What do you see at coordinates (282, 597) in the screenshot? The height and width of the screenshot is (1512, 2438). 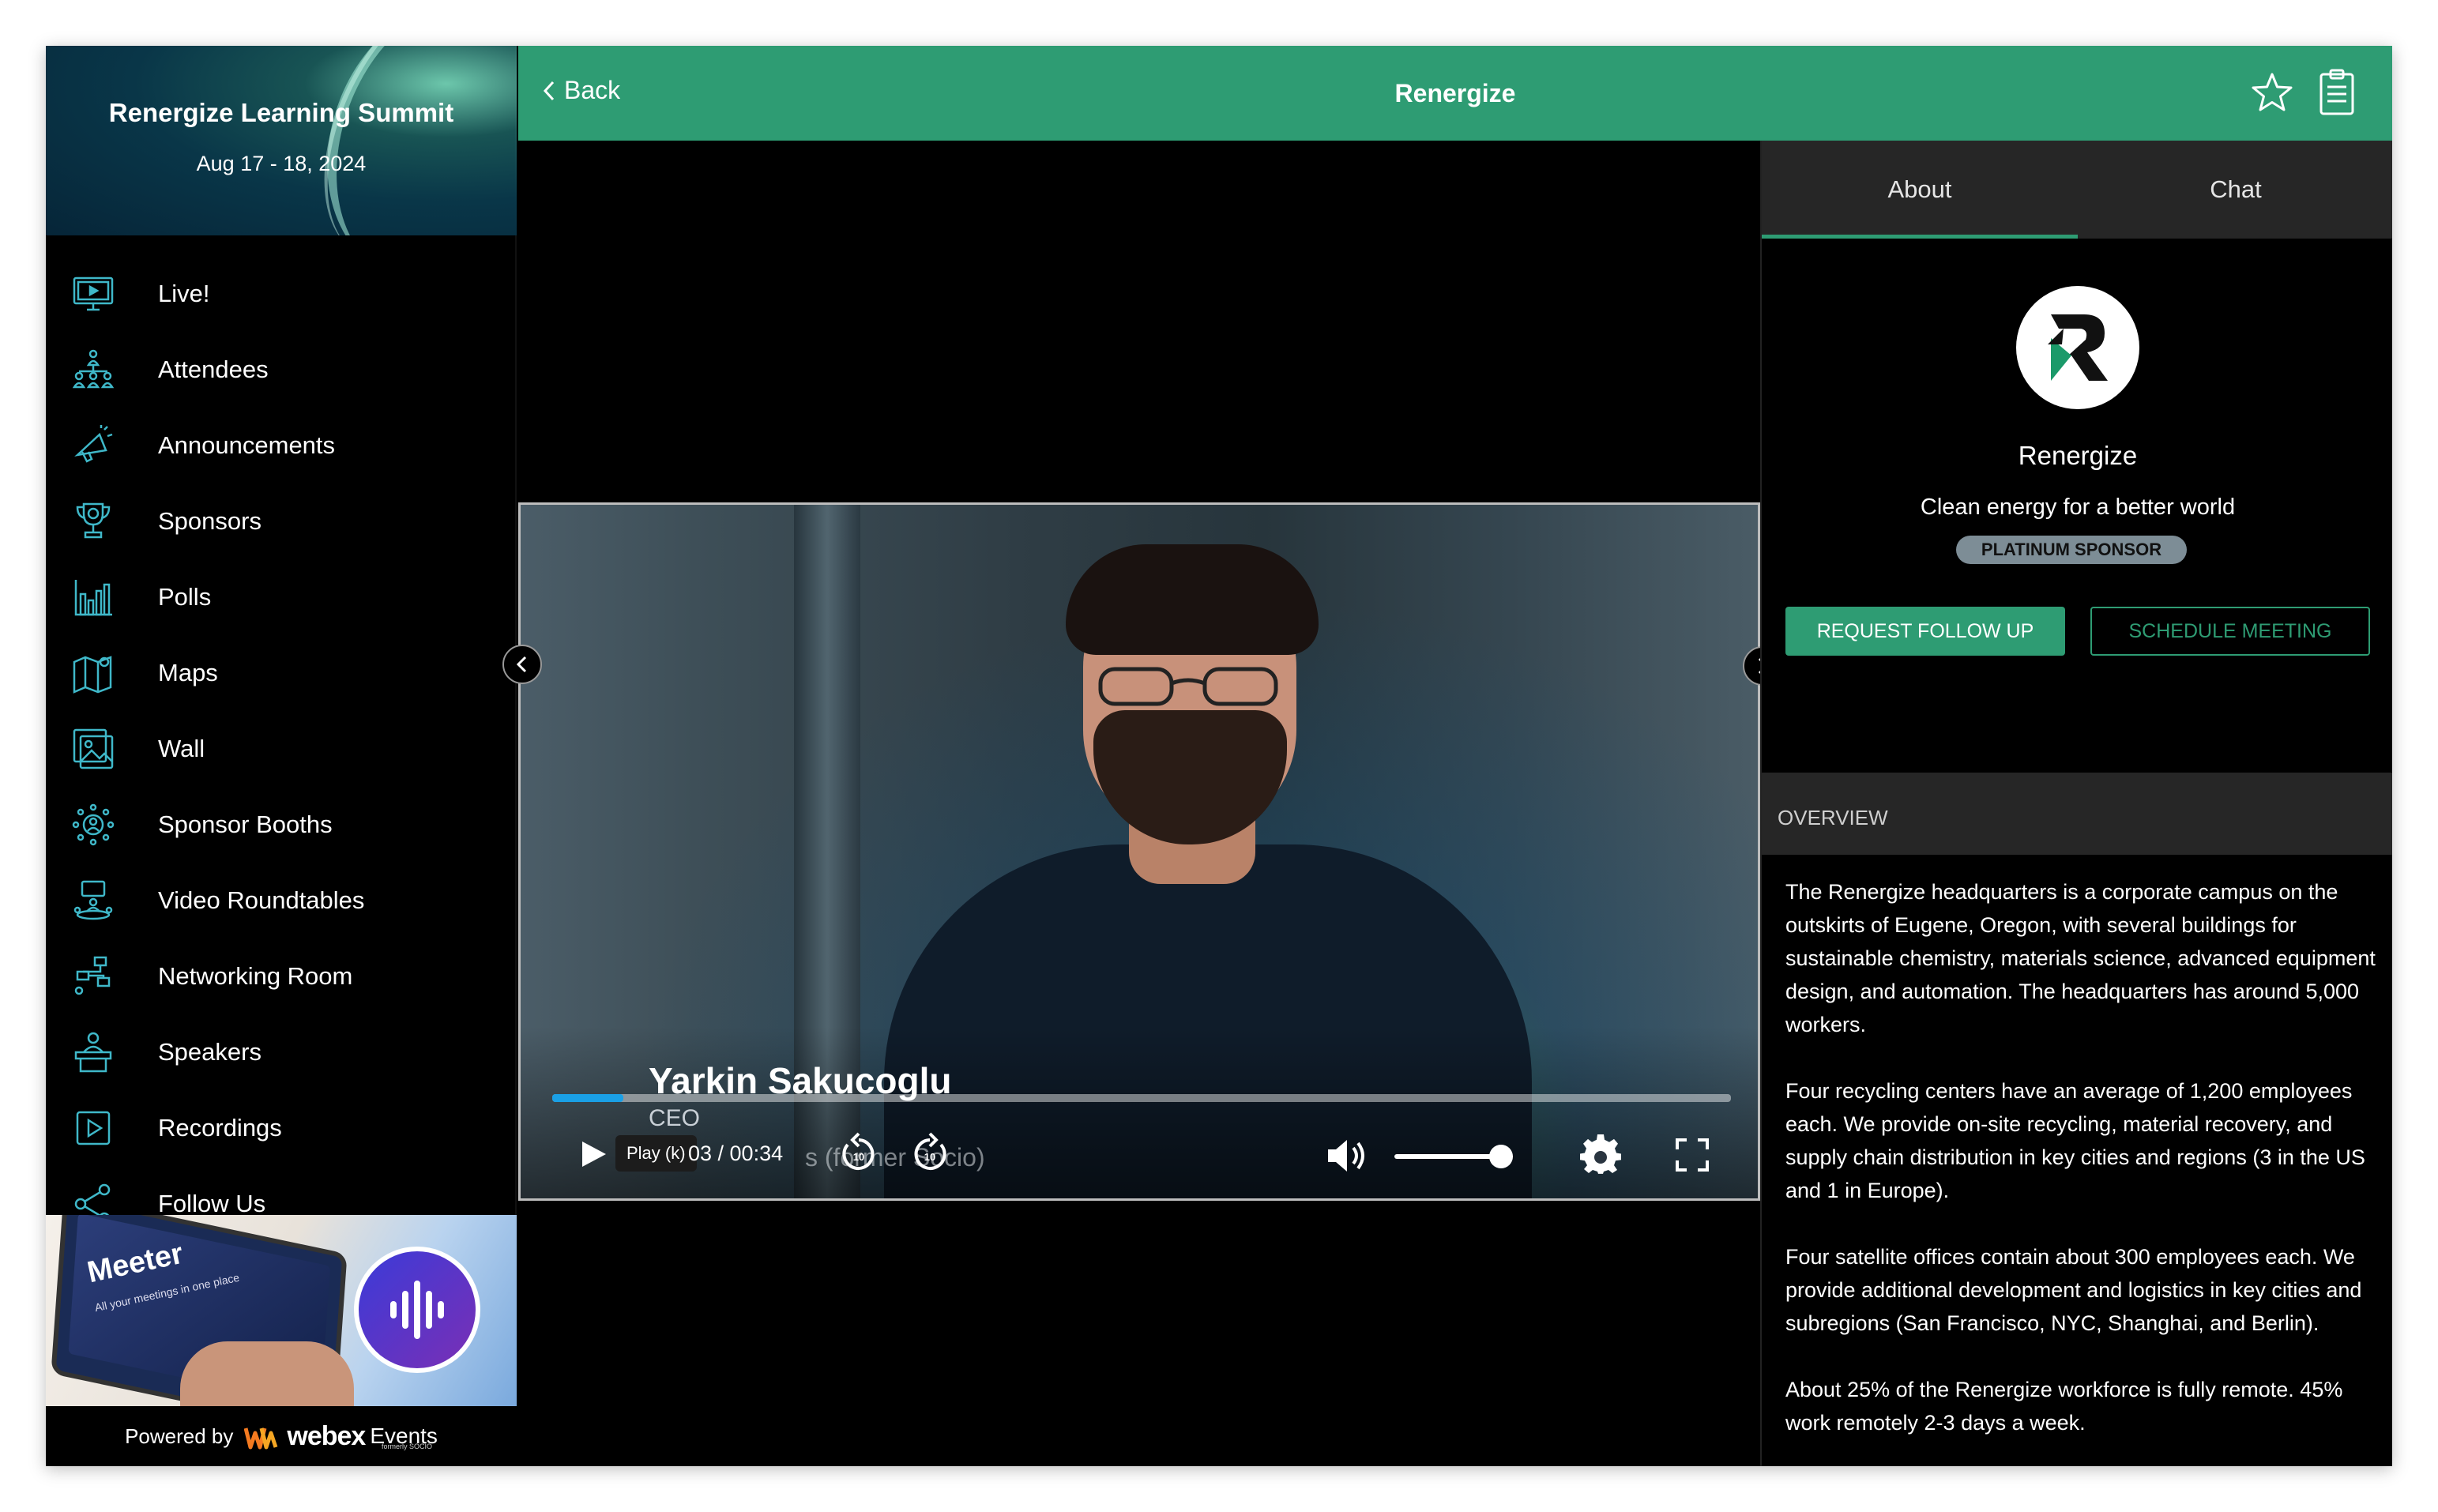 I see `sidebar-item-polls: Polls` at bounding box center [282, 597].